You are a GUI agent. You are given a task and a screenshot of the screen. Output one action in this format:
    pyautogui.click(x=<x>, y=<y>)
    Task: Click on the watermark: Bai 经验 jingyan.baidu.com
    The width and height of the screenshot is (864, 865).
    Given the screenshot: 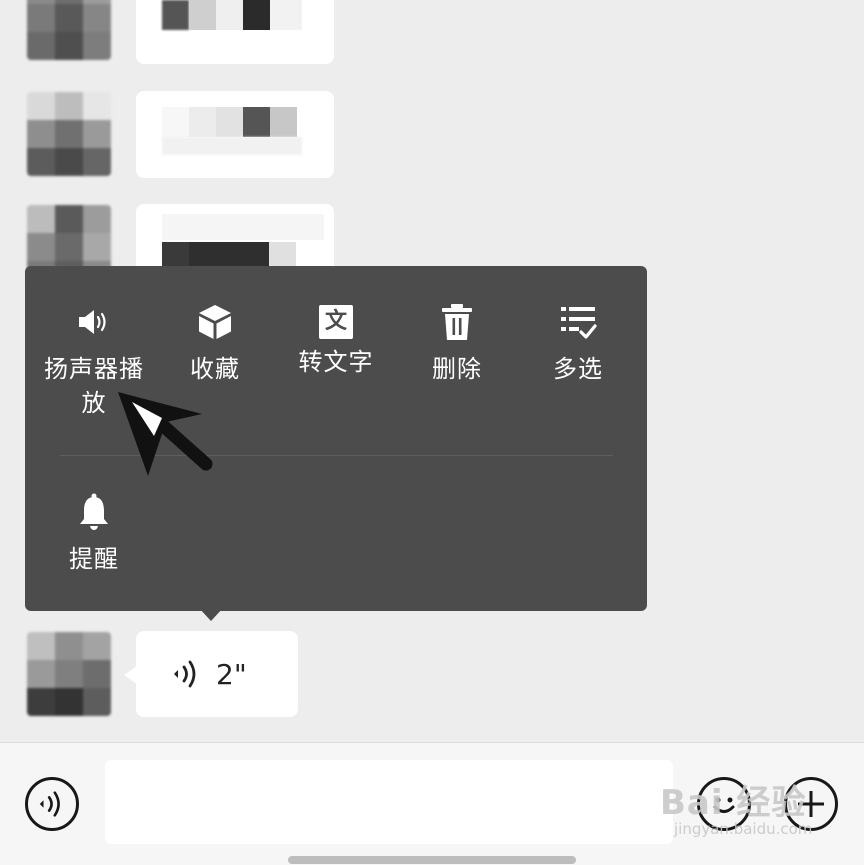 What is the action you would take?
    pyautogui.click(x=736, y=806)
    